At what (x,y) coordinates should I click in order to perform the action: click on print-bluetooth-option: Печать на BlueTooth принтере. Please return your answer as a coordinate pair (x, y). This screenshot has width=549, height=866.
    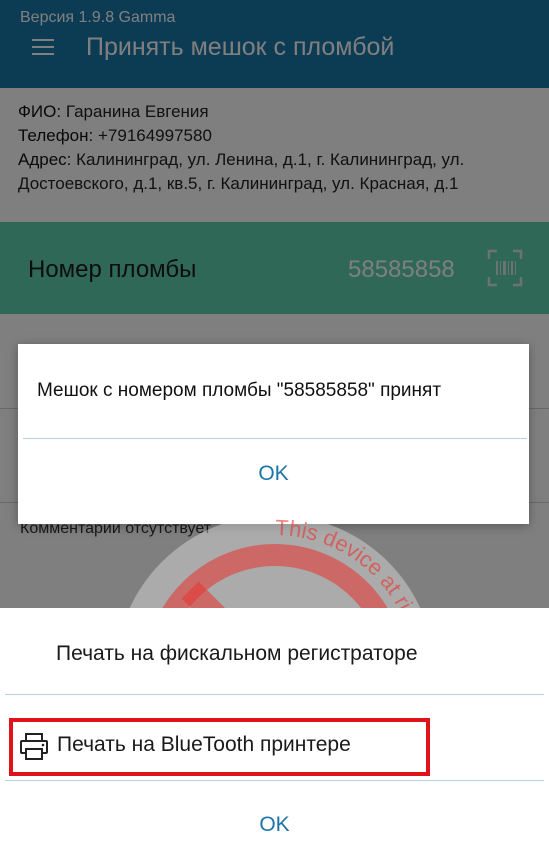
    Looking at the image, I should click on (219, 747).